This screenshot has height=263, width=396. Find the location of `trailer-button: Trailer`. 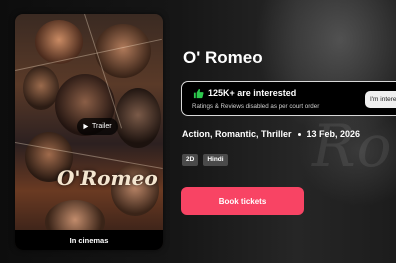

trailer-button: Trailer is located at coordinates (97, 126).